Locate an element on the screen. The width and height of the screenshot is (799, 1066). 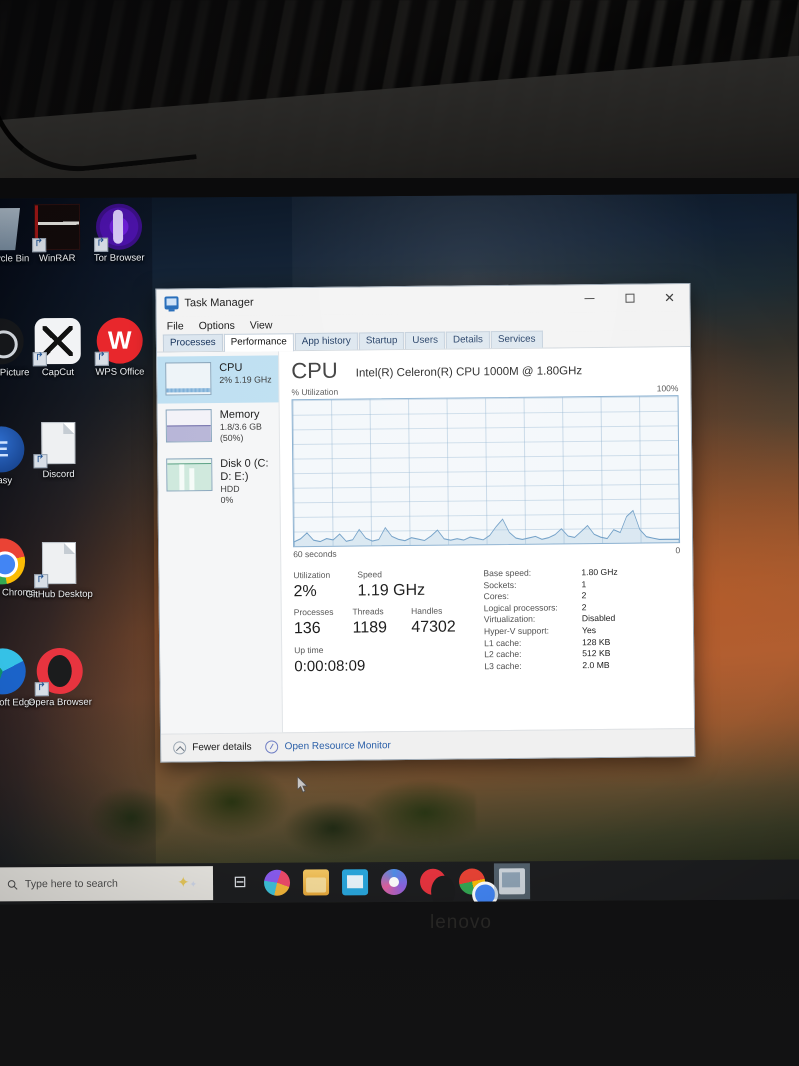
search-placeholder: Type here to search is located at coordinates (71, 884).